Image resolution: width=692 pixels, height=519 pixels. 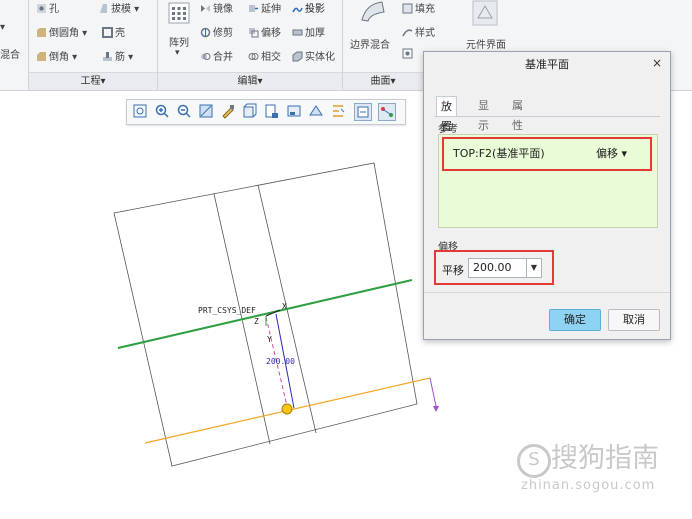 I want to click on csys-label: PRT_CSYS_DEF, so click(x=227, y=310).